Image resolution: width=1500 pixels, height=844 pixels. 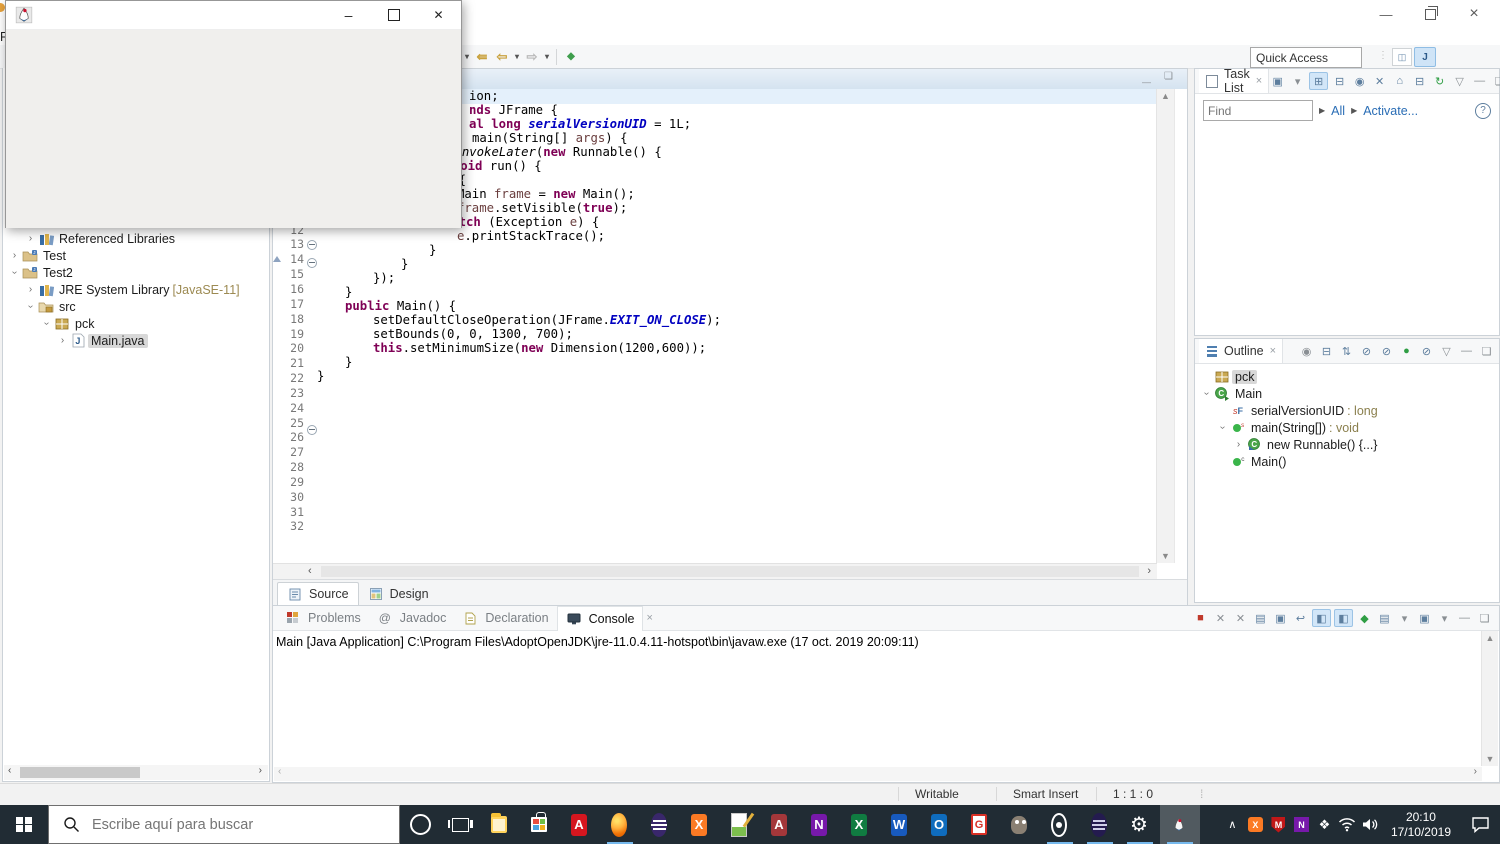 I want to click on pin-editor-icon: ◆, so click(x=571, y=57).